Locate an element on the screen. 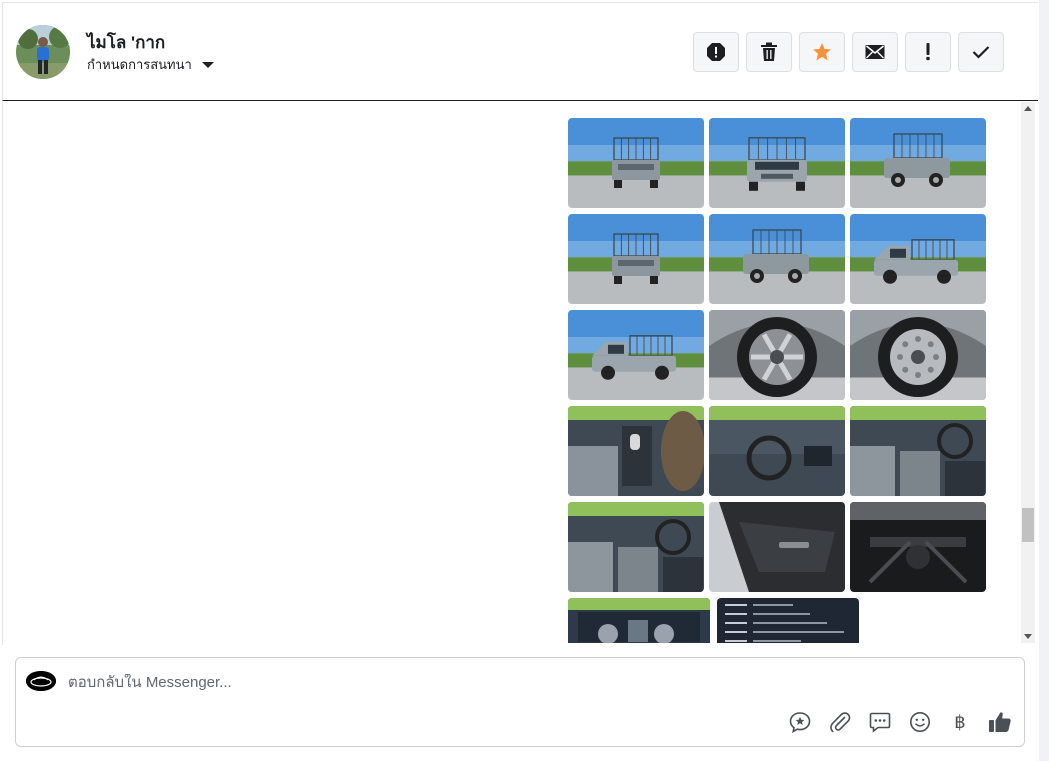  spam-icon is located at coordinates (928, 52).